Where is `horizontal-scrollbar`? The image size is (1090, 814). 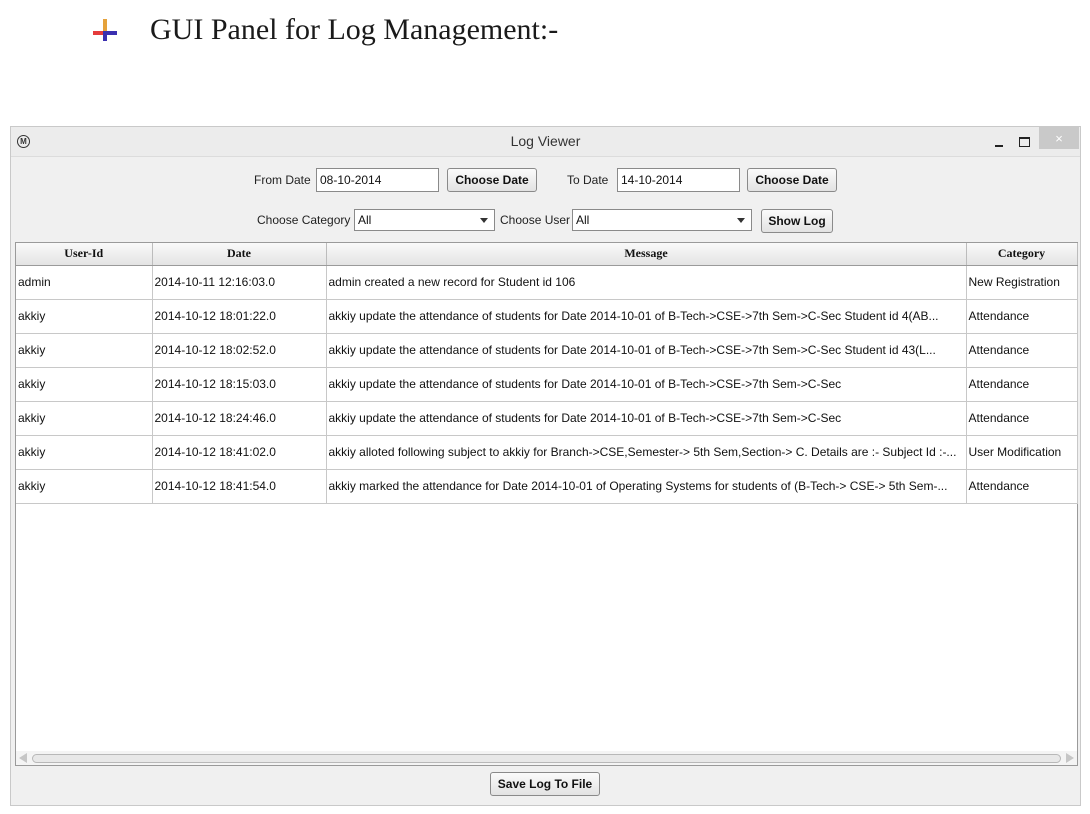 horizontal-scrollbar is located at coordinates (546, 758).